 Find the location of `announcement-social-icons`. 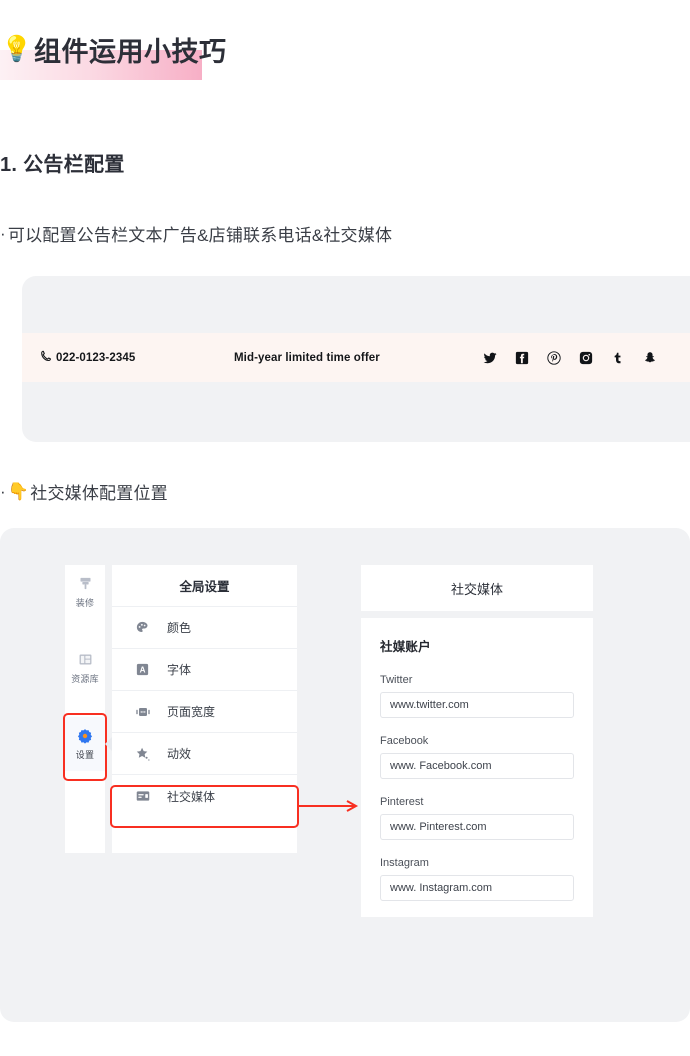

announcement-social-icons is located at coordinates (569, 357).